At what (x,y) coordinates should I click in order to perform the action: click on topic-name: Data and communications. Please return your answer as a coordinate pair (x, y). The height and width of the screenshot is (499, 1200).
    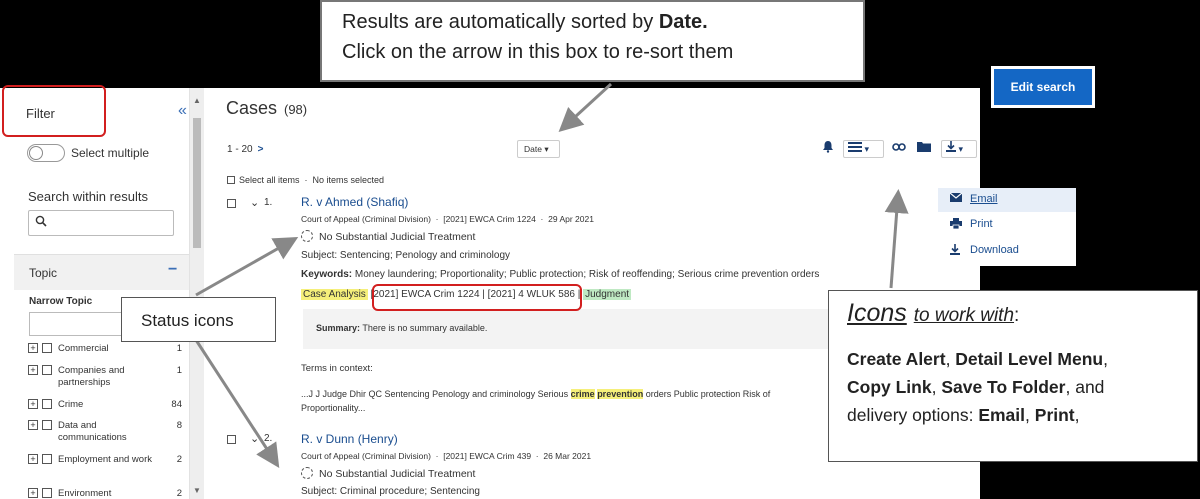
    Looking at the image, I should click on (92, 431).